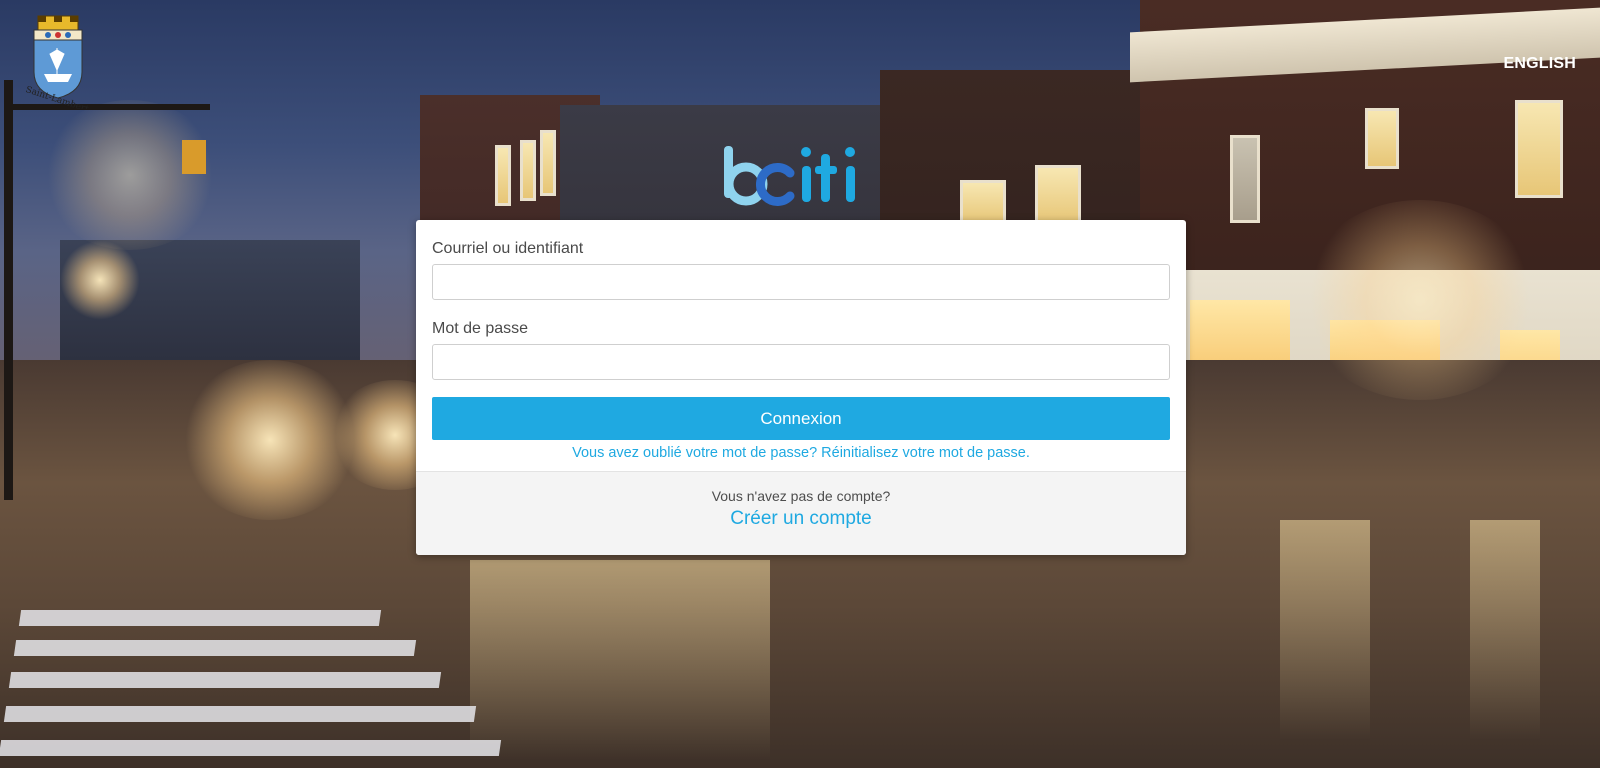 The image size is (1600, 768). Describe the element at coordinates (61, 64) in the screenshot. I see `city-crest-logo: Saint-Lambert` at that location.